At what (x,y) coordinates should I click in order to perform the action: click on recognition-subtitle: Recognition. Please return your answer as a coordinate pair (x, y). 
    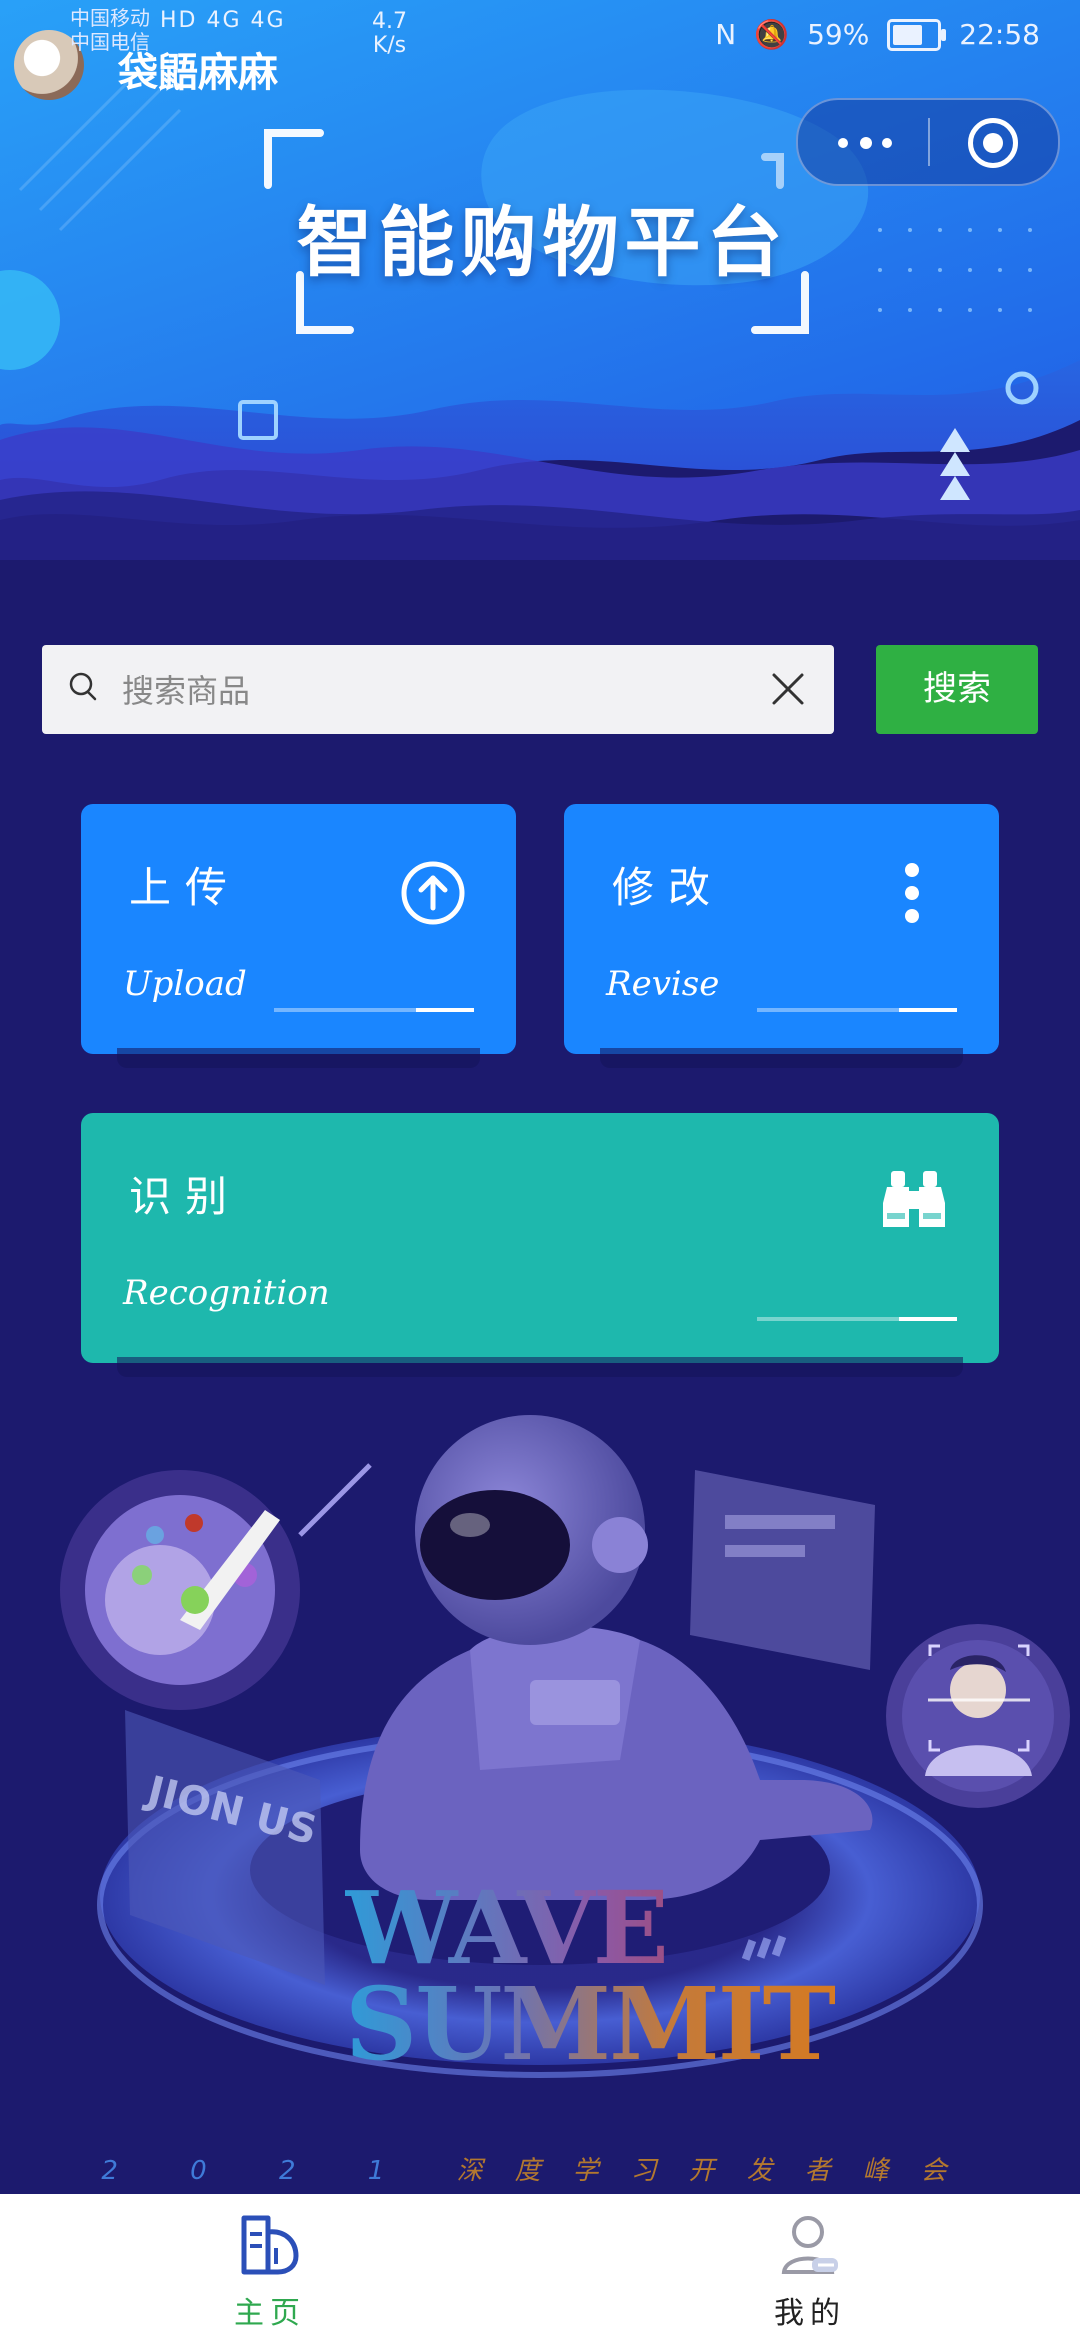
    Looking at the image, I should click on (226, 1293).